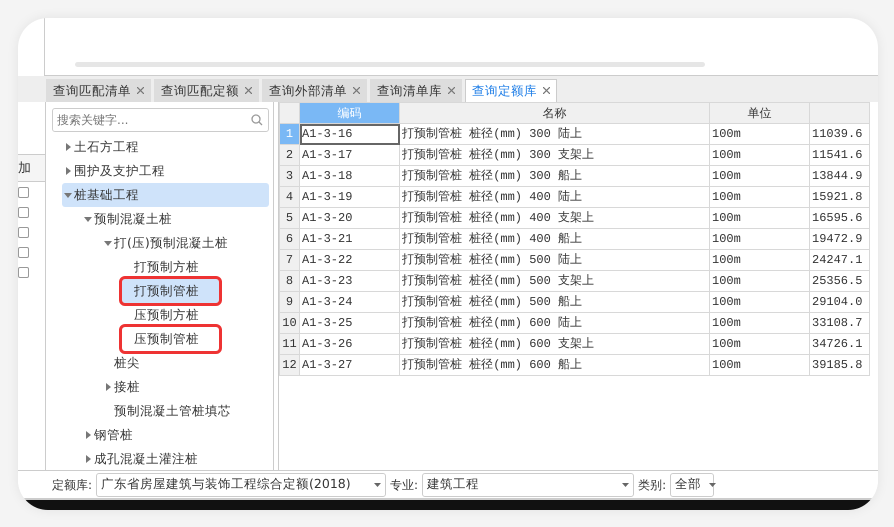  Describe the element at coordinates (840, 197) in the screenshot. I see `table-cell: 15921.8` at that location.